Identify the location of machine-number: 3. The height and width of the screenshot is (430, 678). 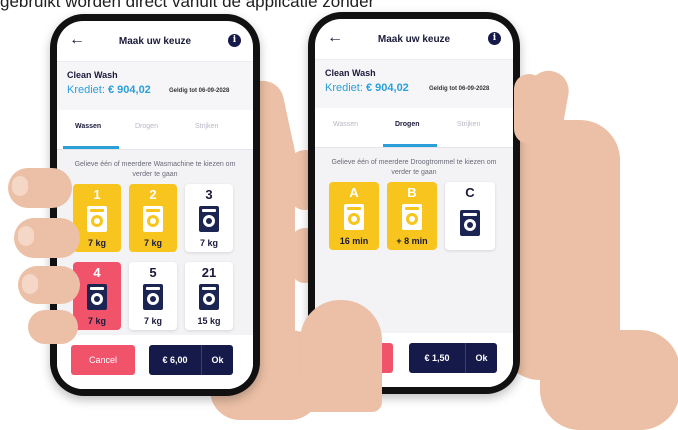
(209, 194).